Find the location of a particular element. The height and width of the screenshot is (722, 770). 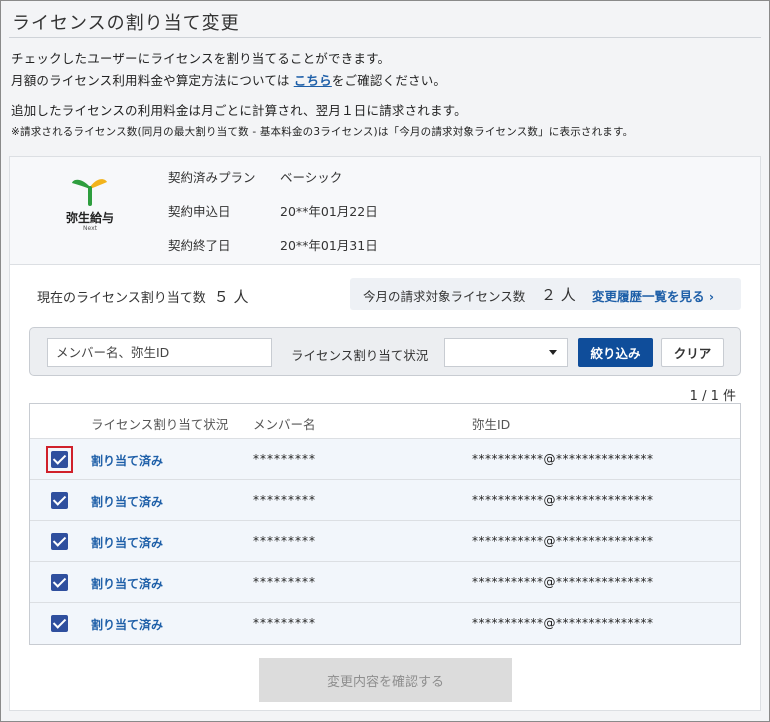

plan-row-start: 契約申込日 20**年01月22日 is located at coordinates (273, 210).